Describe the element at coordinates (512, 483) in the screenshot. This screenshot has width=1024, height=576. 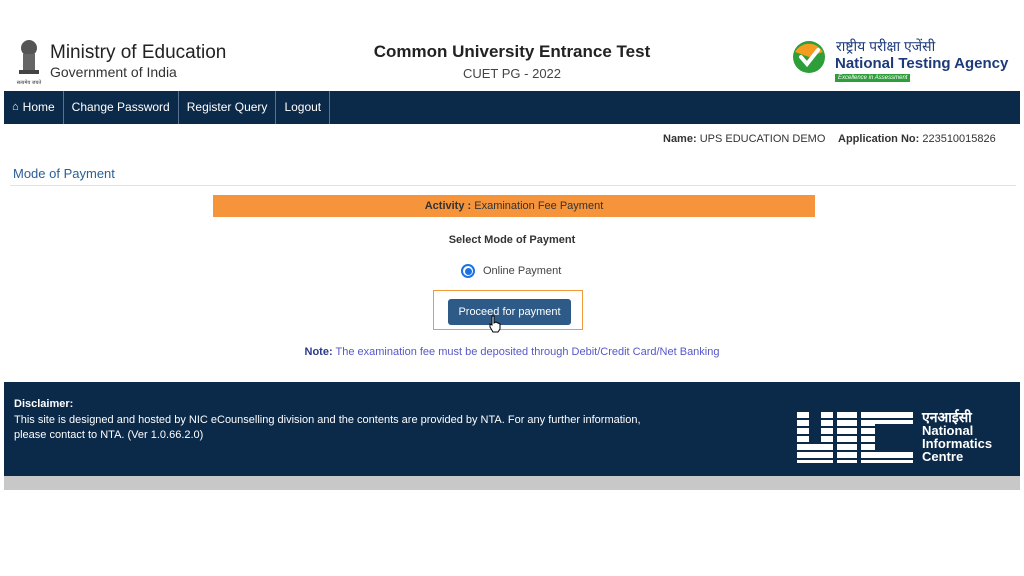
I see `bottom-strip` at that location.